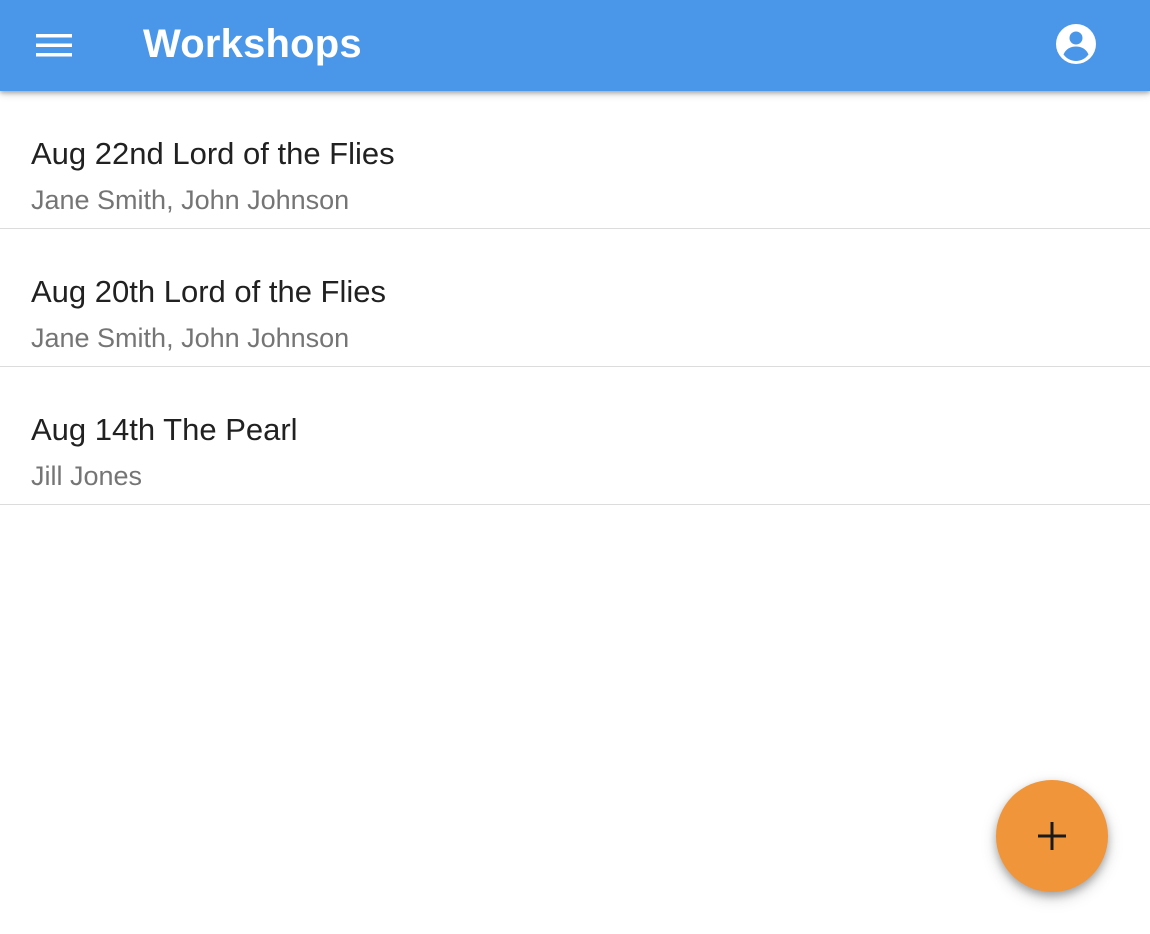 This screenshot has height=934, width=1150. I want to click on menu-icon, so click(54, 45).